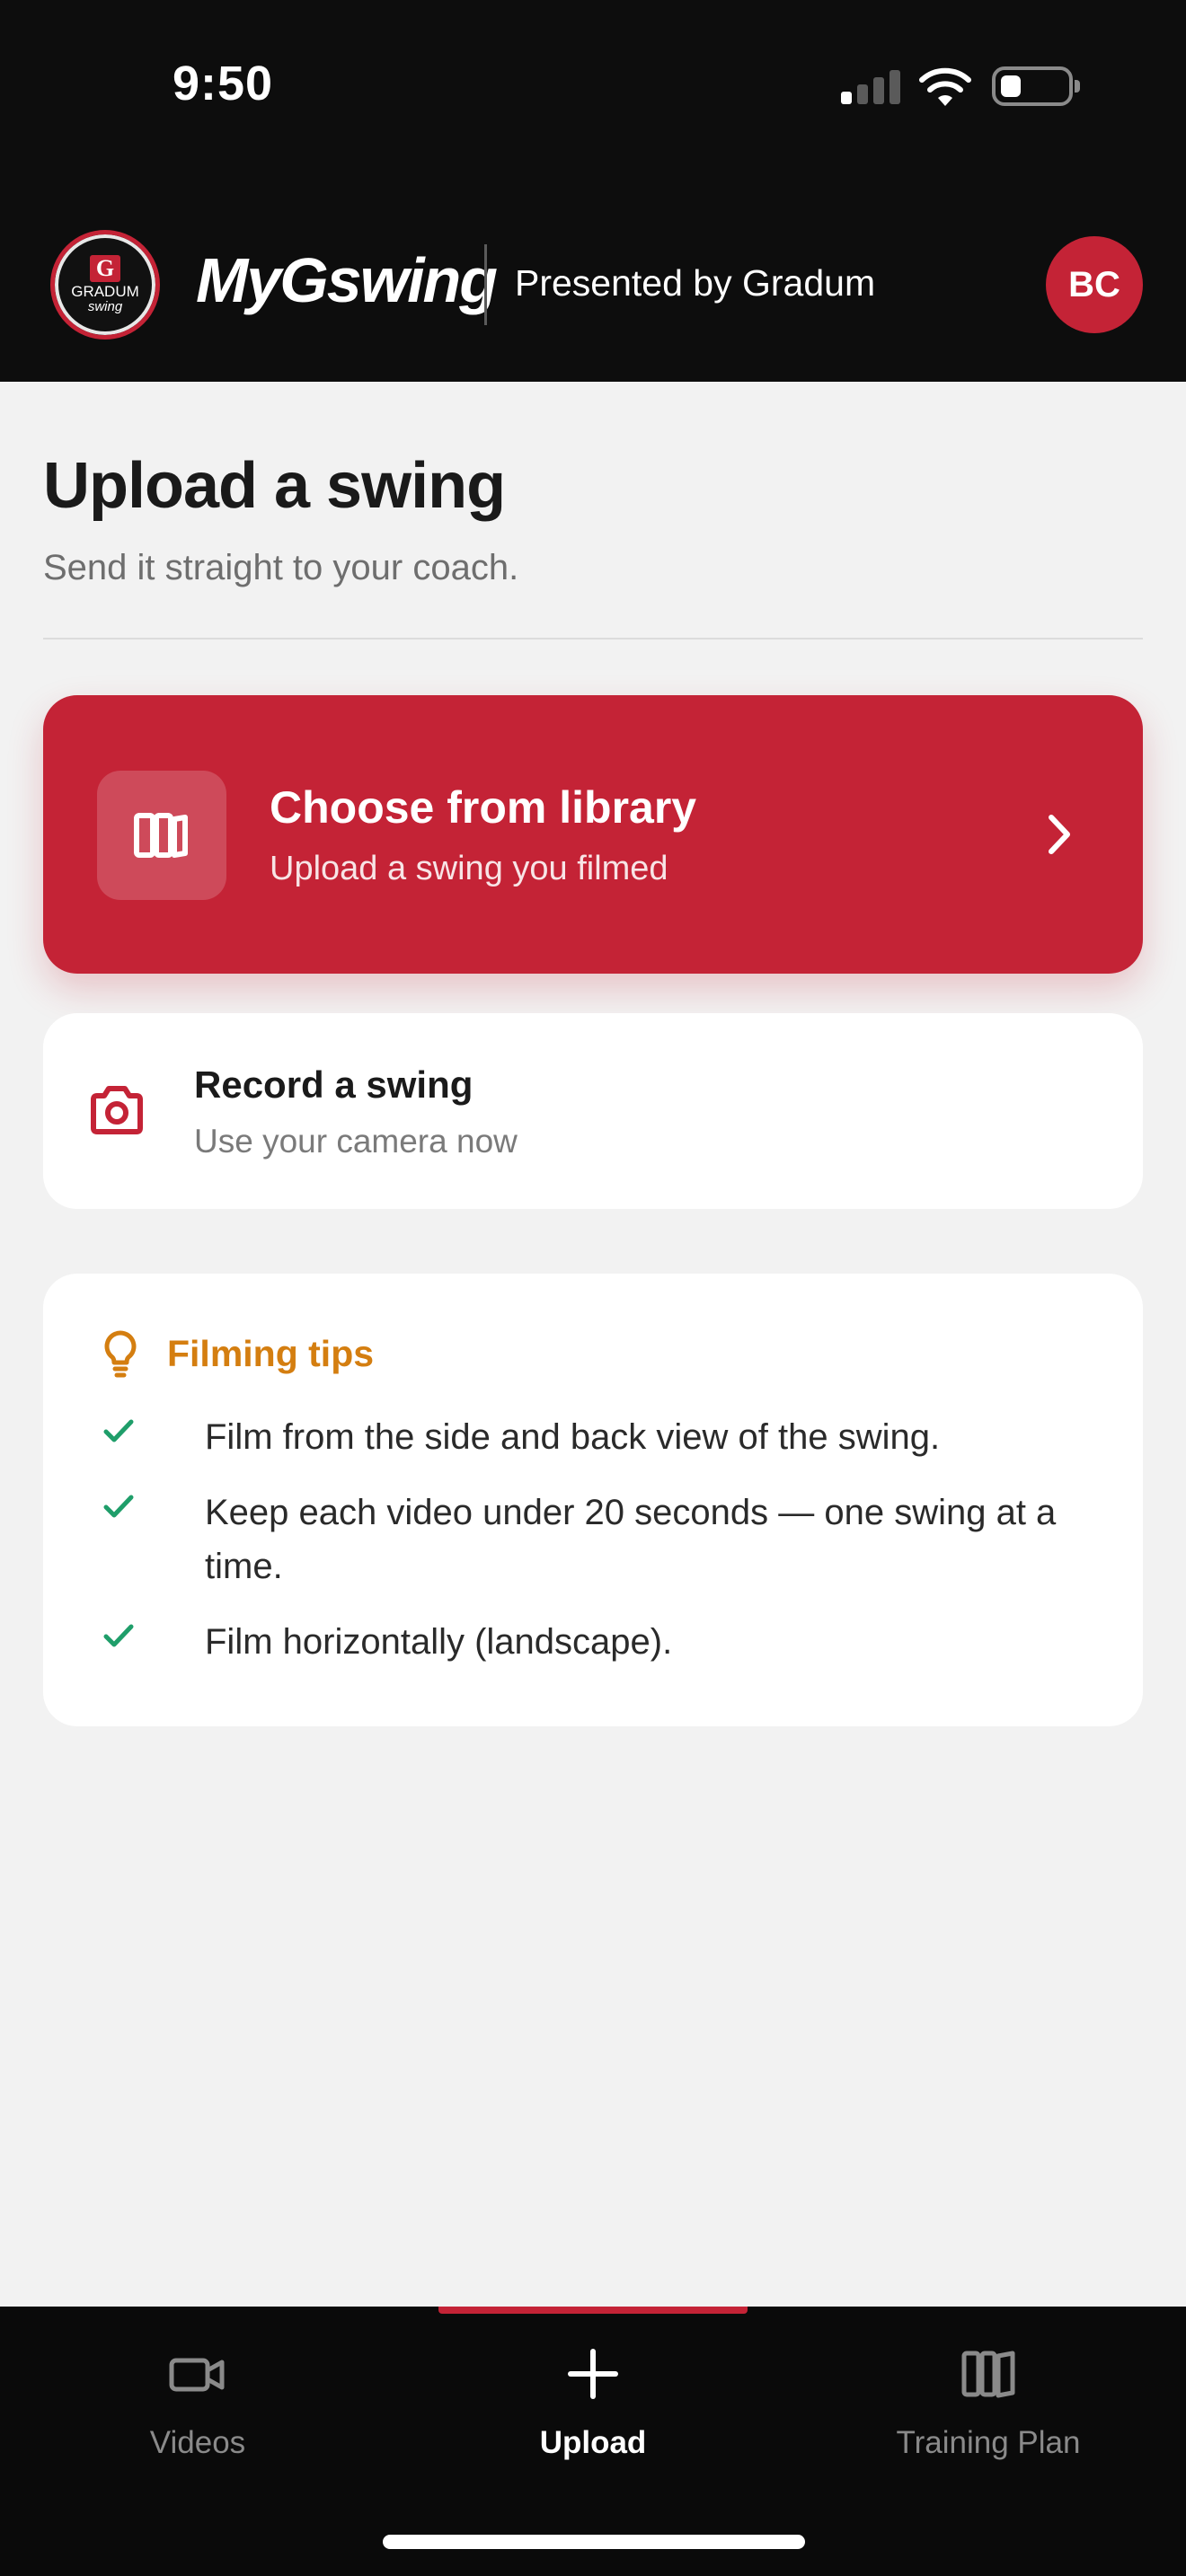 Image resolution: width=1186 pixels, height=2576 pixels. Describe the element at coordinates (161, 835) in the screenshot. I see `library-icon` at that location.